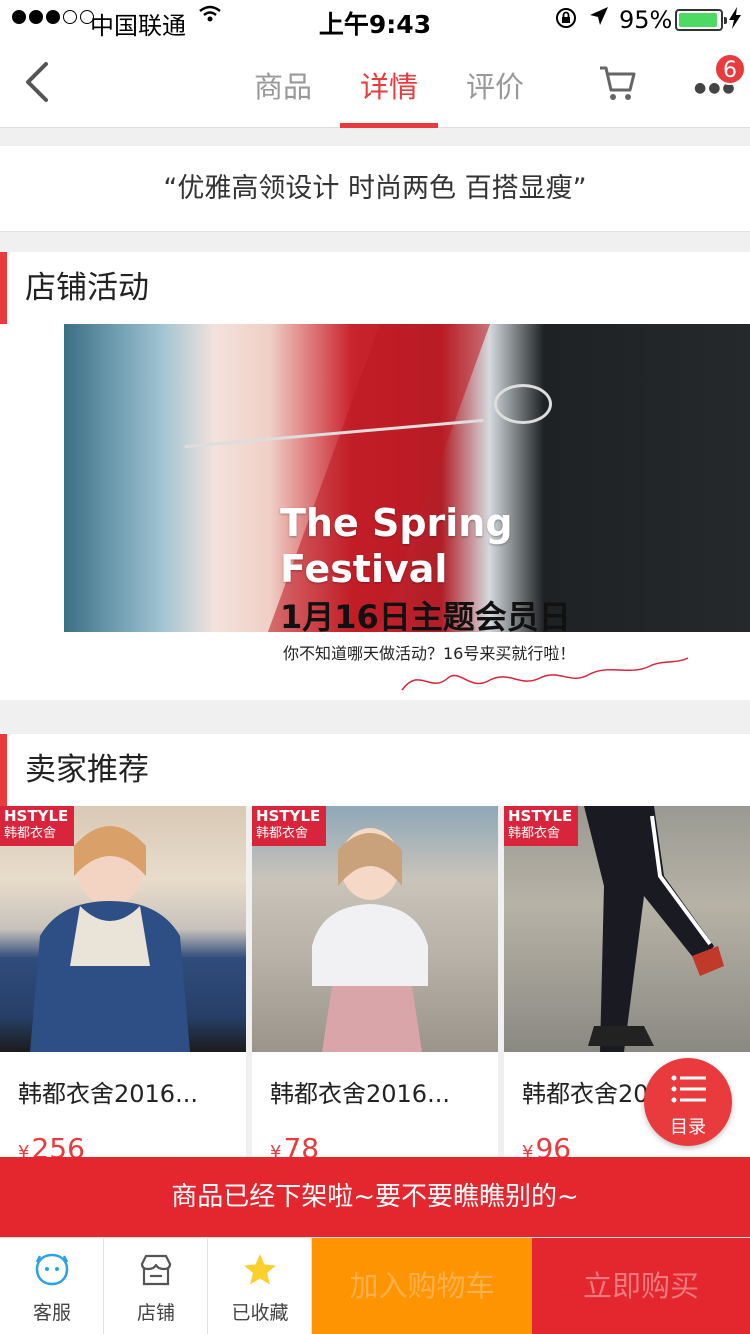 The image size is (750, 1334). Describe the element at coordinates (375, 189) in the screenshot. I see `product-slogan: “优雅高领设计 时尚两色 百搭显瘦”` at that location.